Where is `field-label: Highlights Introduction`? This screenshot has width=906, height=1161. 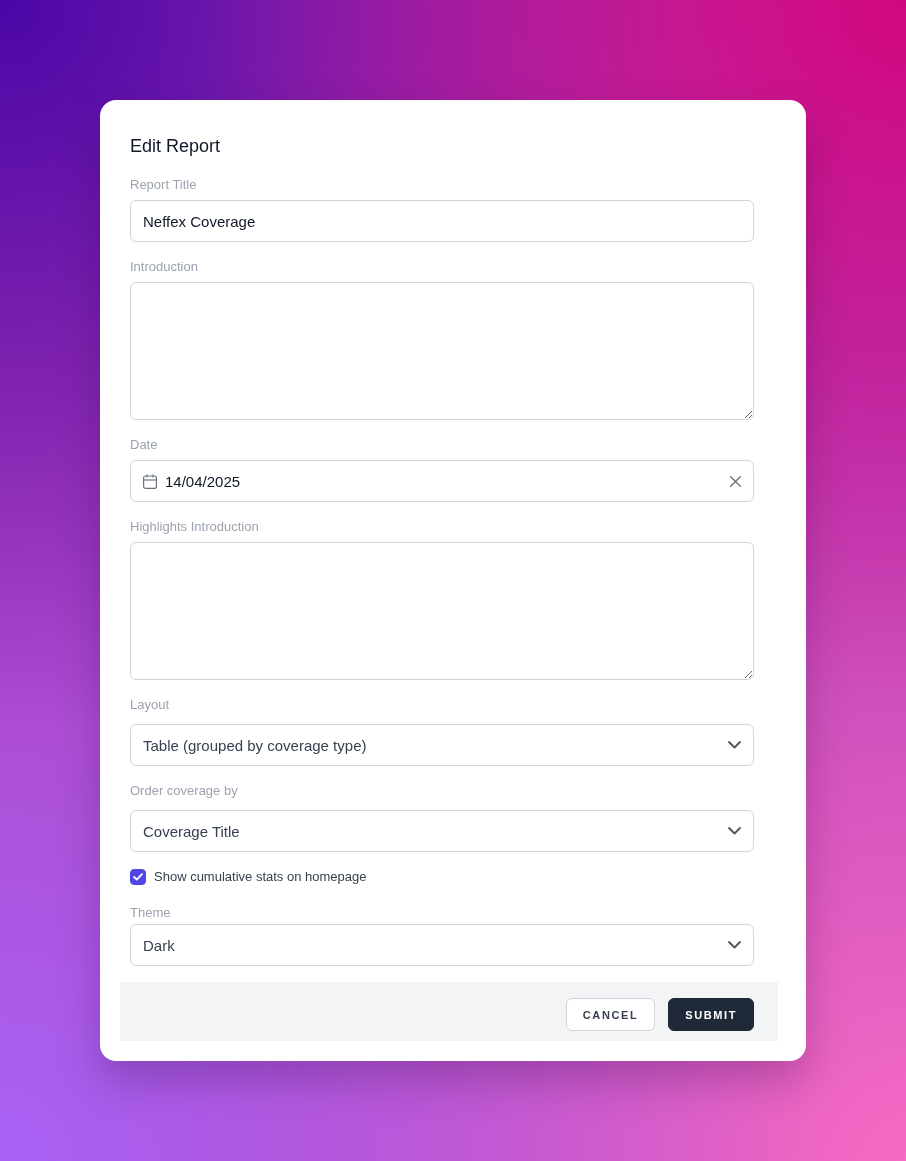
field-label: Highlights Introduction is located at coordinates (195, 527).